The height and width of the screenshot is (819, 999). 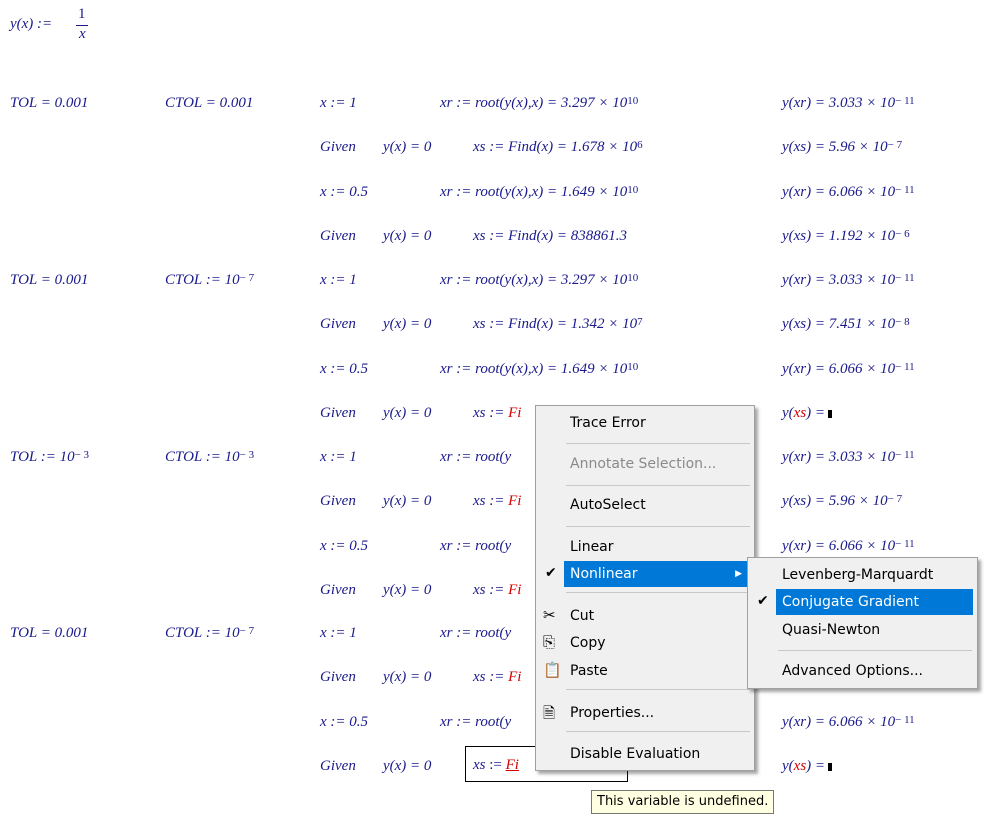 I want to click on residual-evaluation: y(xs) = 1.192 × 10− 6, so click(x=846, y=236).